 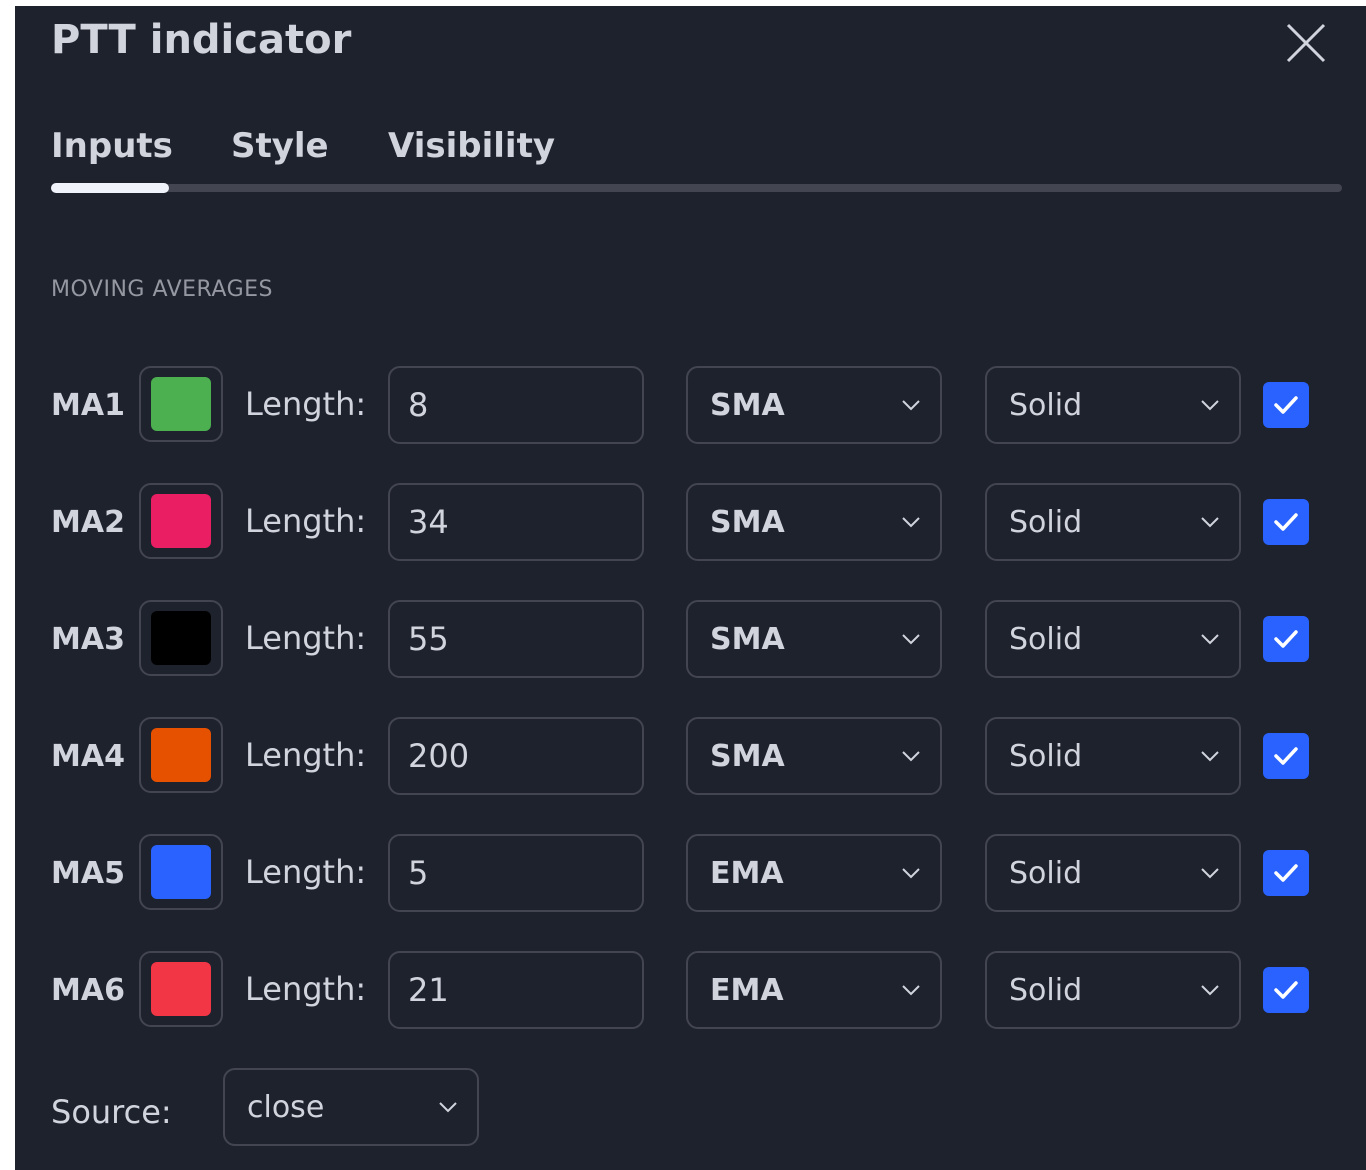 I want to click on ma-row-2: MA2 Length: SMA Solid, so click(x=690, y=523).